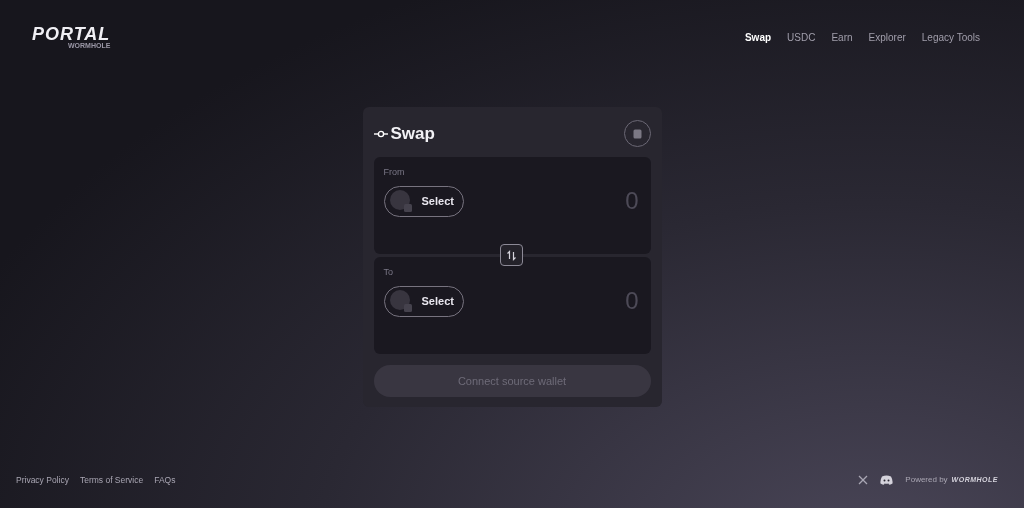 The image size is (1024, 508). Describe the element at coordinates (394, 172) in the screenshot. I see `panel-label: From` at that location.